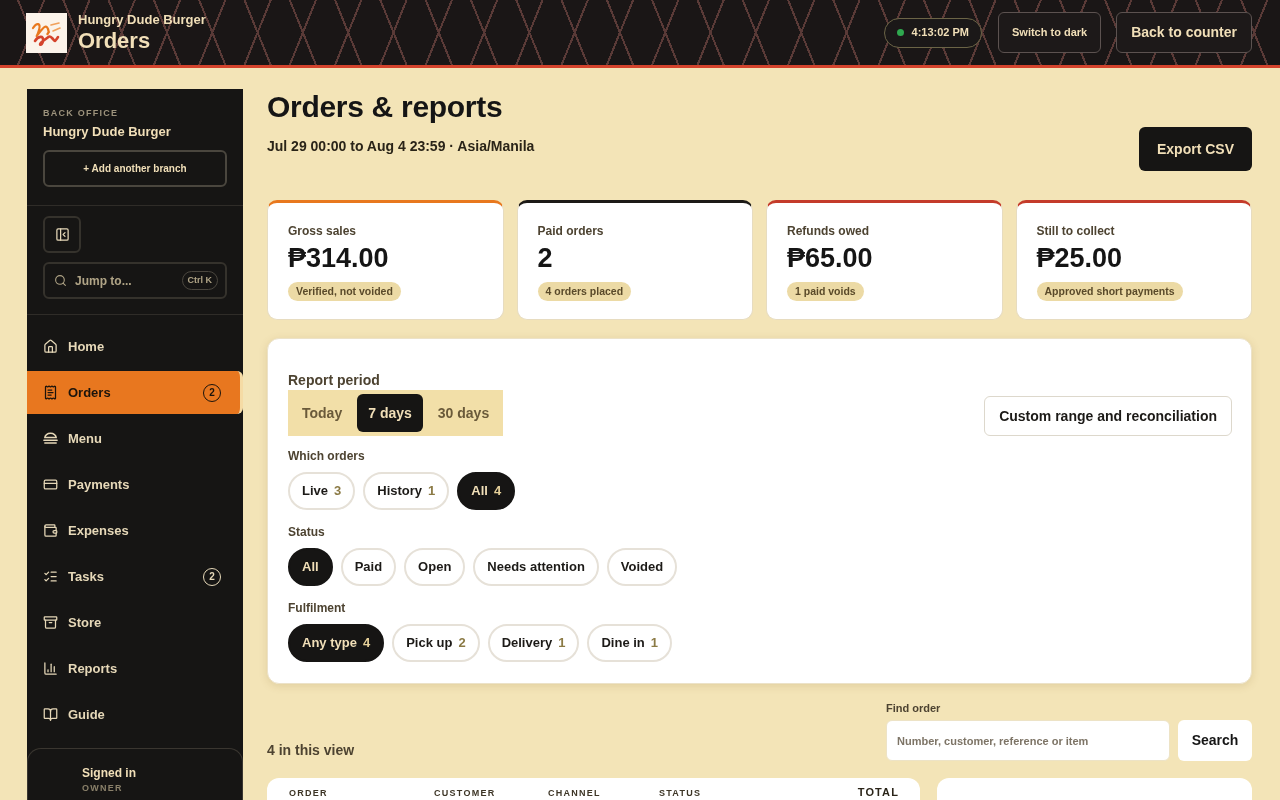 The image size is (1280, 800). What do you see at coordinates (574, 792) in the screenshot?
I see `column-header: CHANNEL` at bounding box center [574, 792].